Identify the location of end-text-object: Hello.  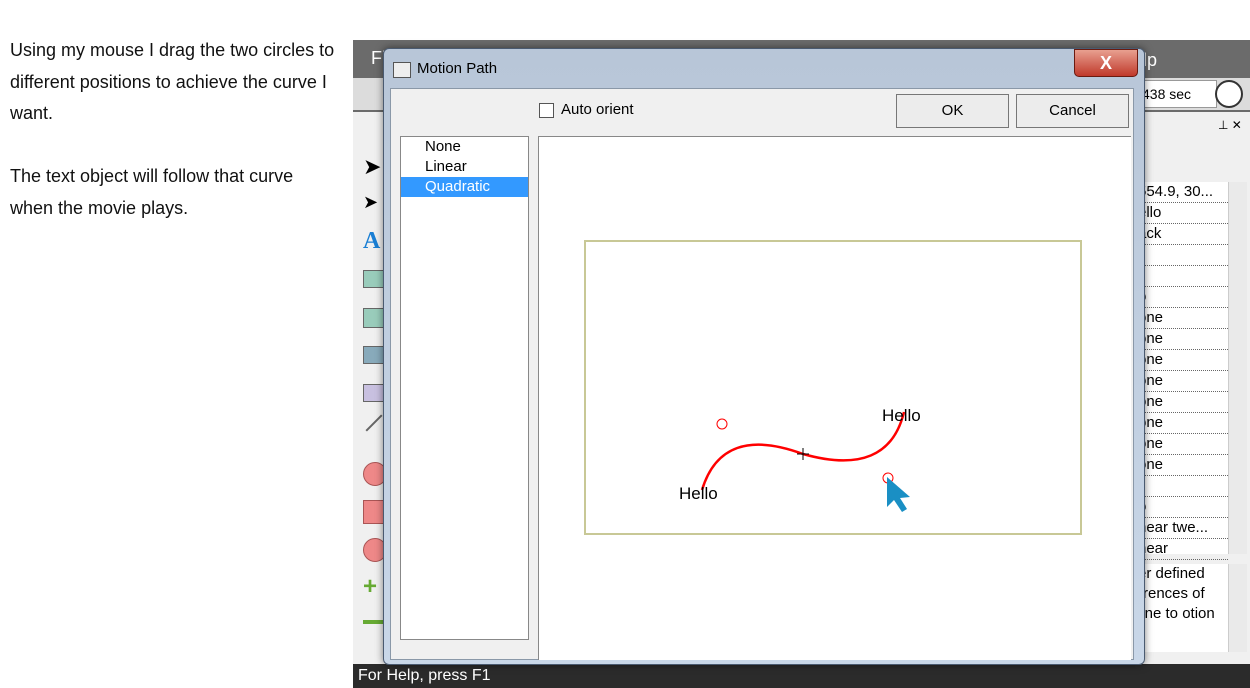
(901, 415).